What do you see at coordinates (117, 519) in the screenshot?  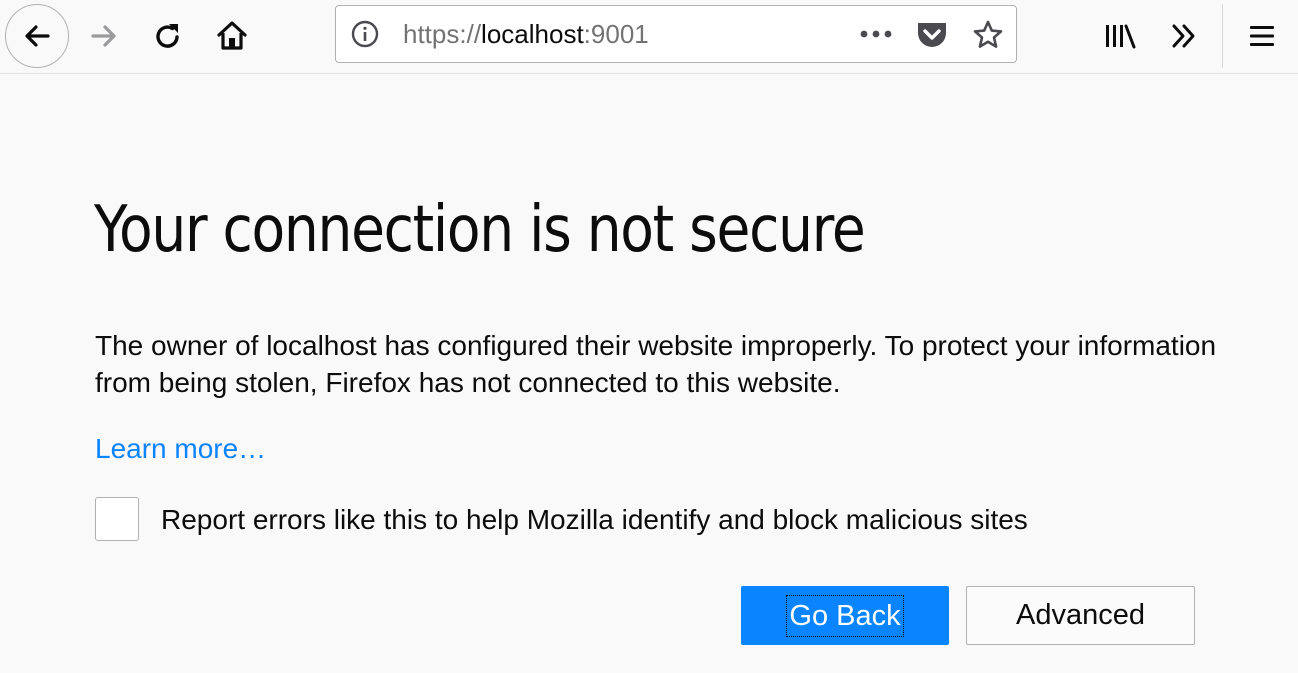 I see `report-errors-checkbox` at bounding box center [117, 519].